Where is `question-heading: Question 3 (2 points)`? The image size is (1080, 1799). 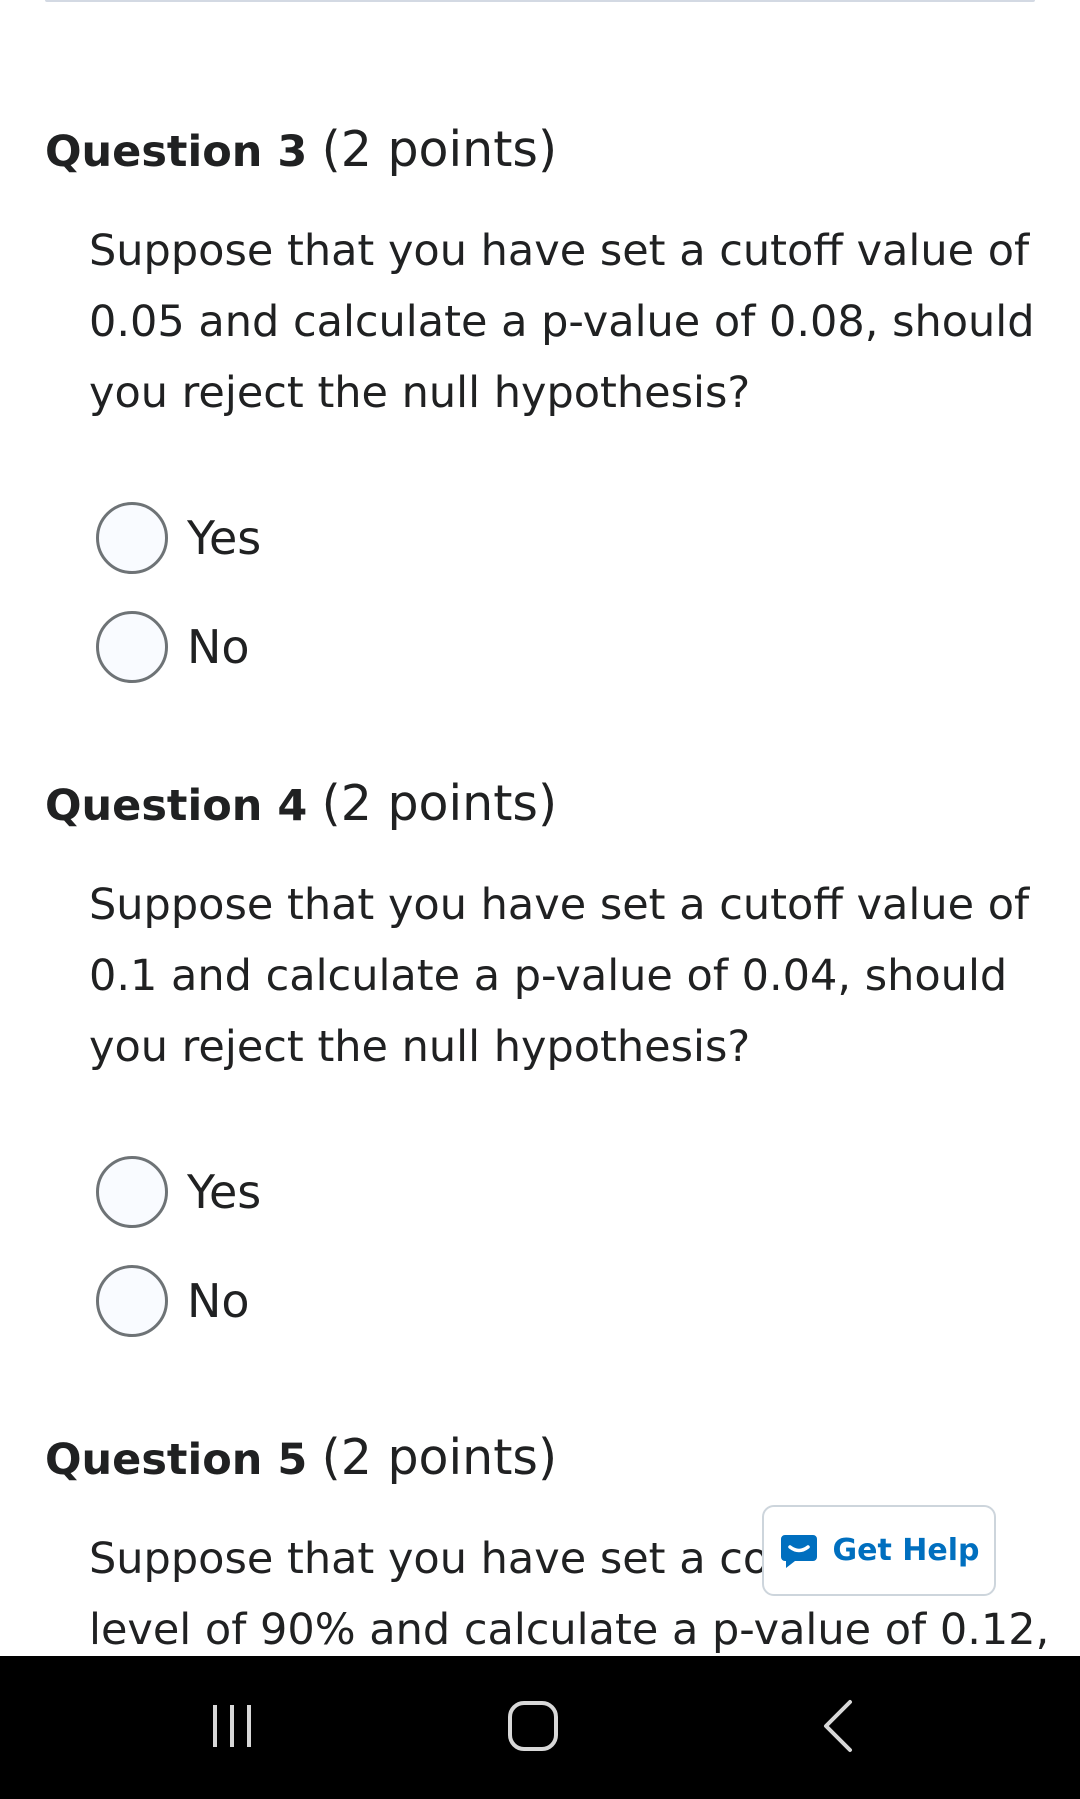 question-heading: Question 3 (2 points) is located at coordinates (301, 151).